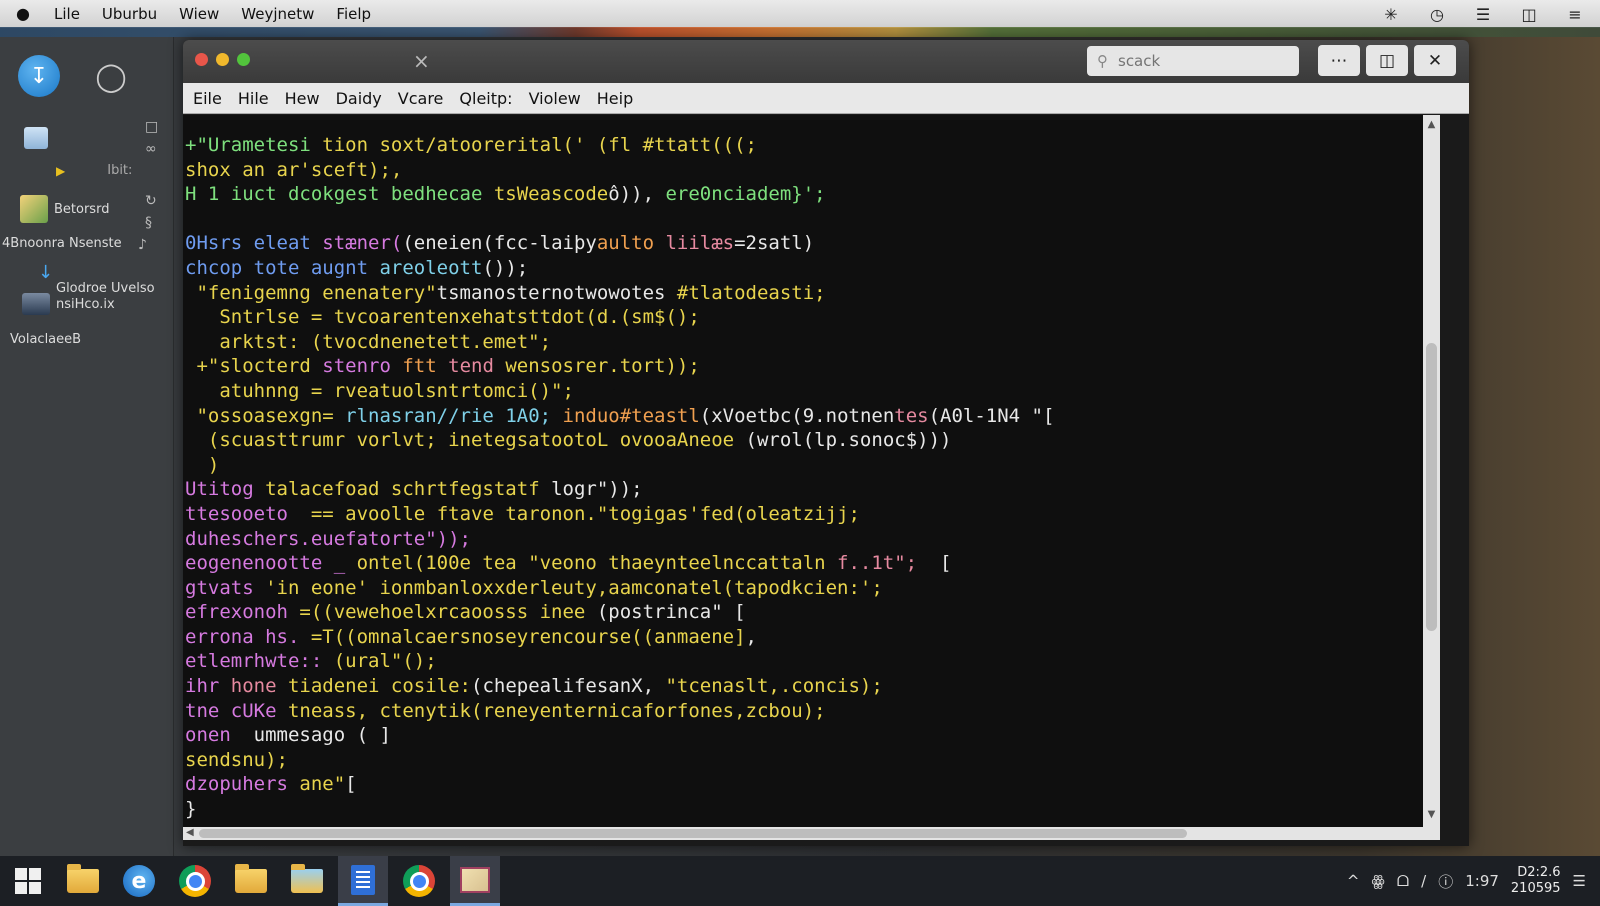  I want to click on menu-help: Heip, so click(615, 98).